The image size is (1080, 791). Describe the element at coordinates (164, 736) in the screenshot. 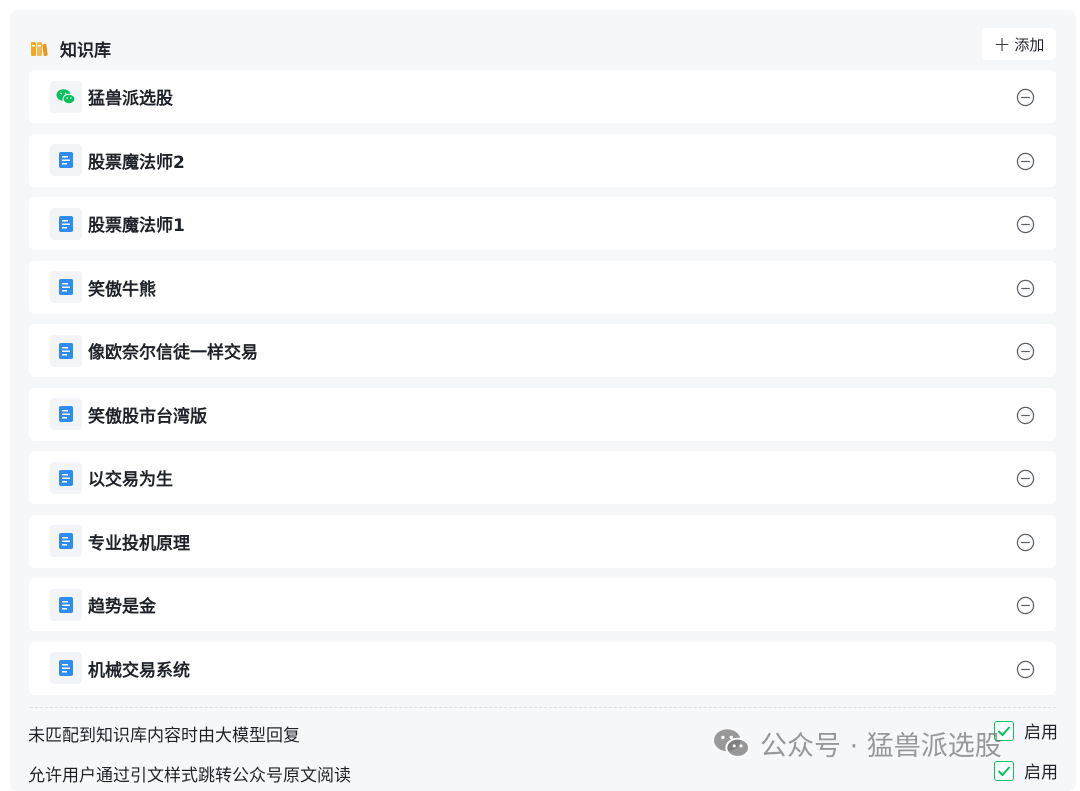

I see `option-label: 未匹配到知识库内容时由大模型回复` at that location.